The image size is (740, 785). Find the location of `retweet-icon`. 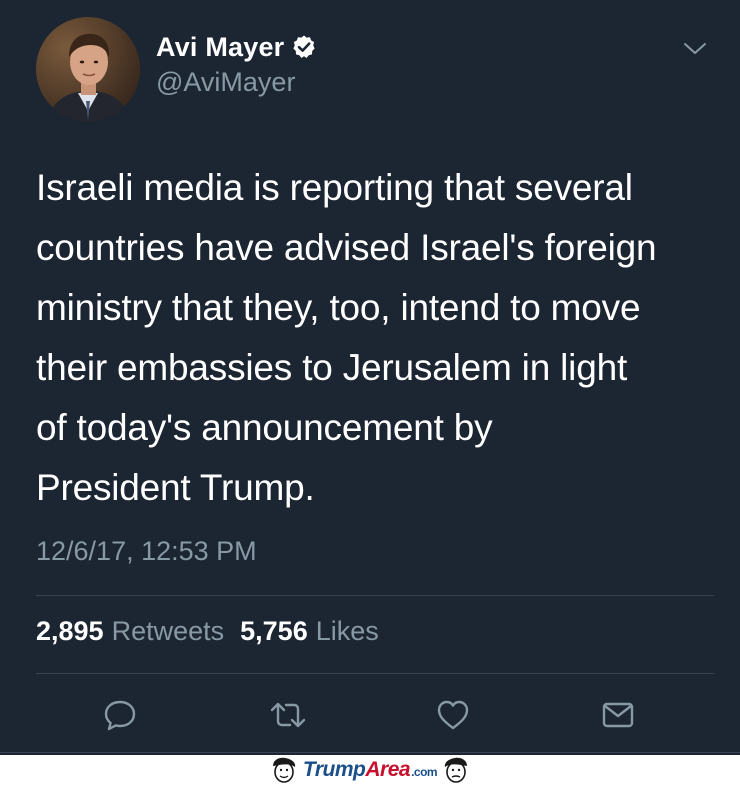

retweet-icon is located at coordinates (288, 715).